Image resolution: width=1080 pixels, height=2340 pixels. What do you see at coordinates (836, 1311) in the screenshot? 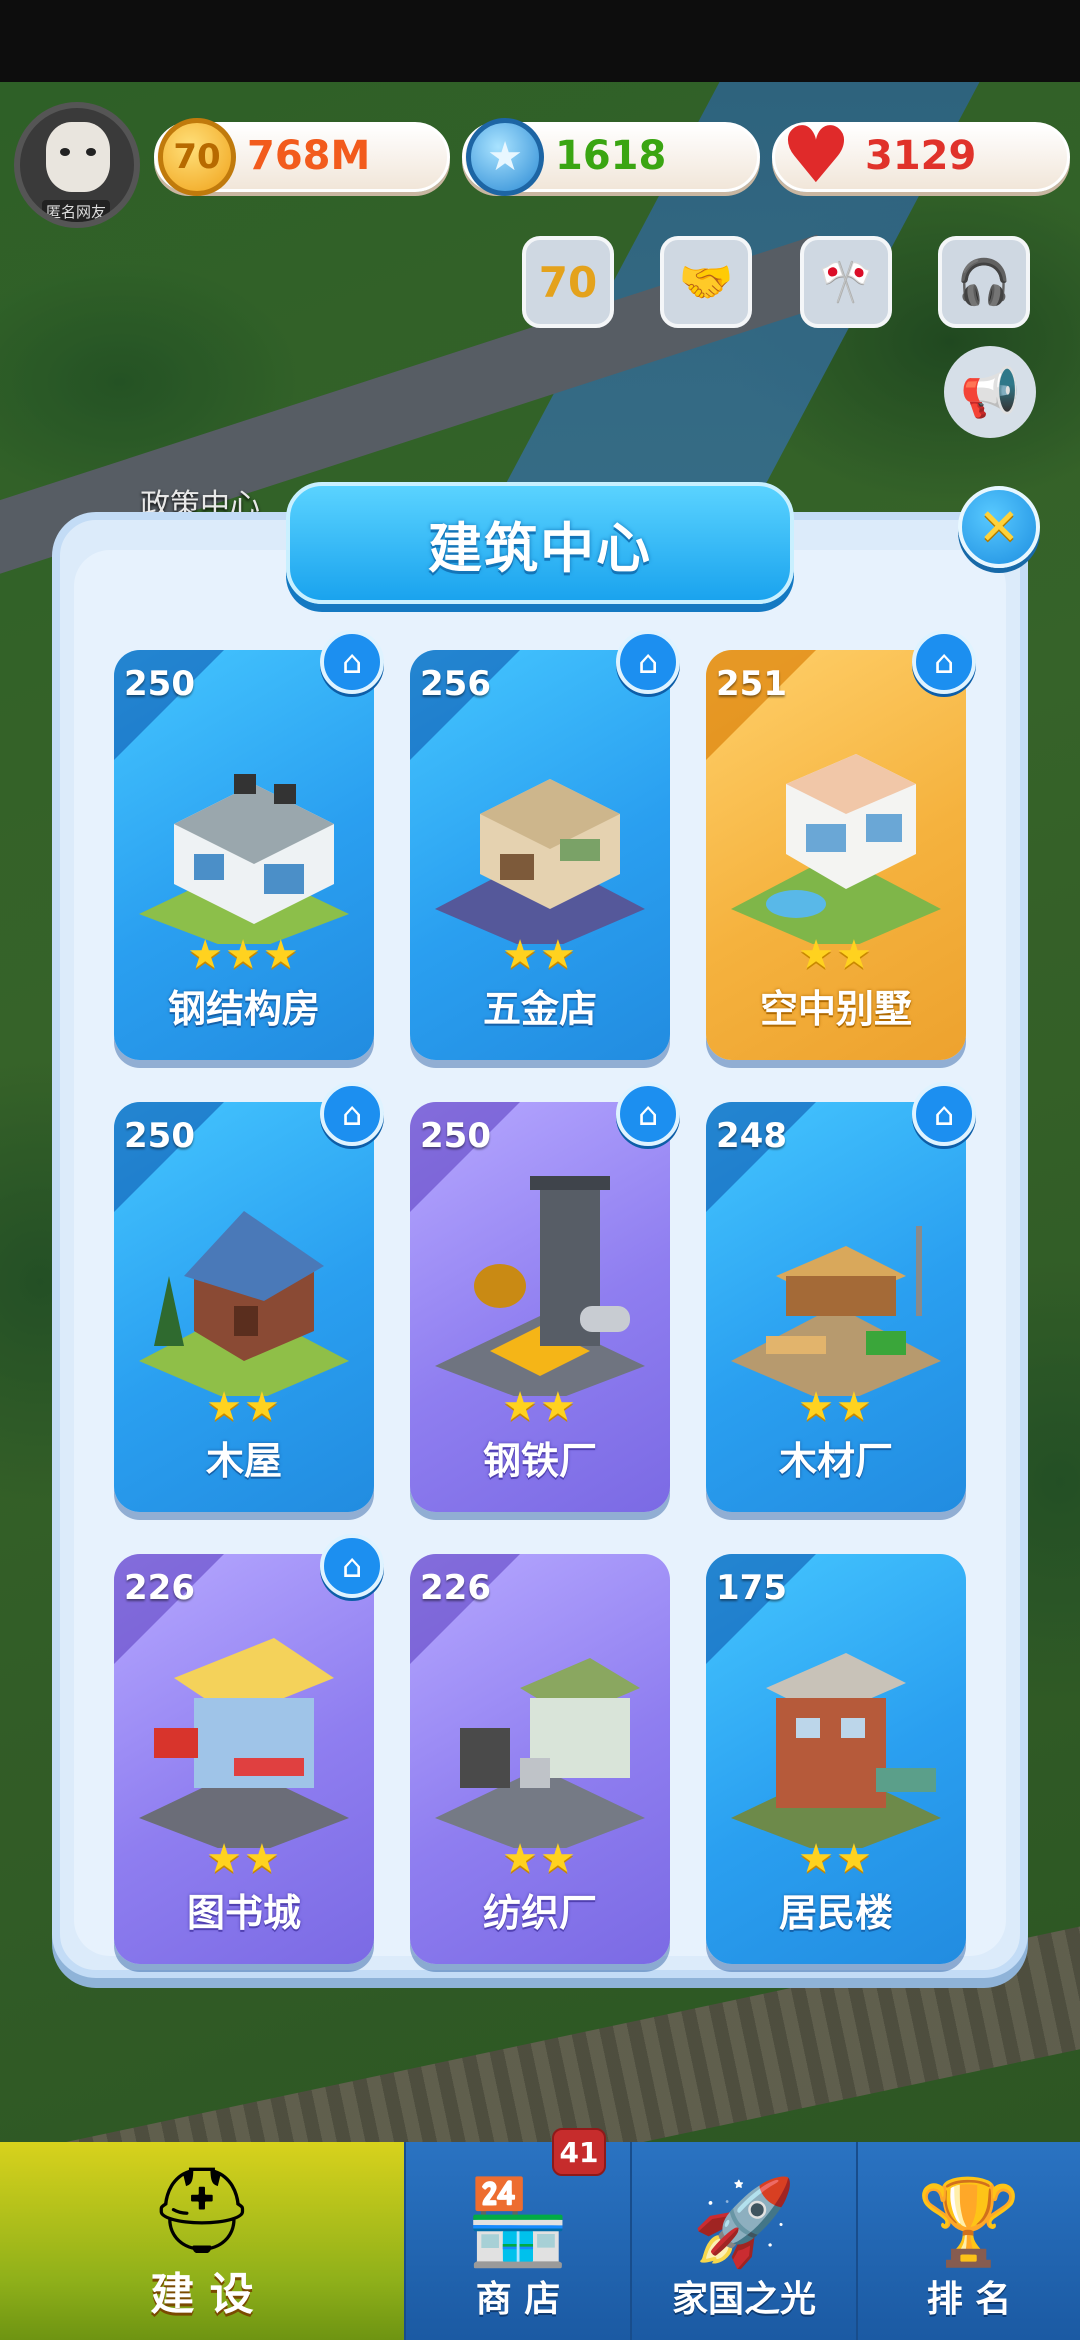
I see `lumber-mill-illustration` at bounding box center [836, 1311].